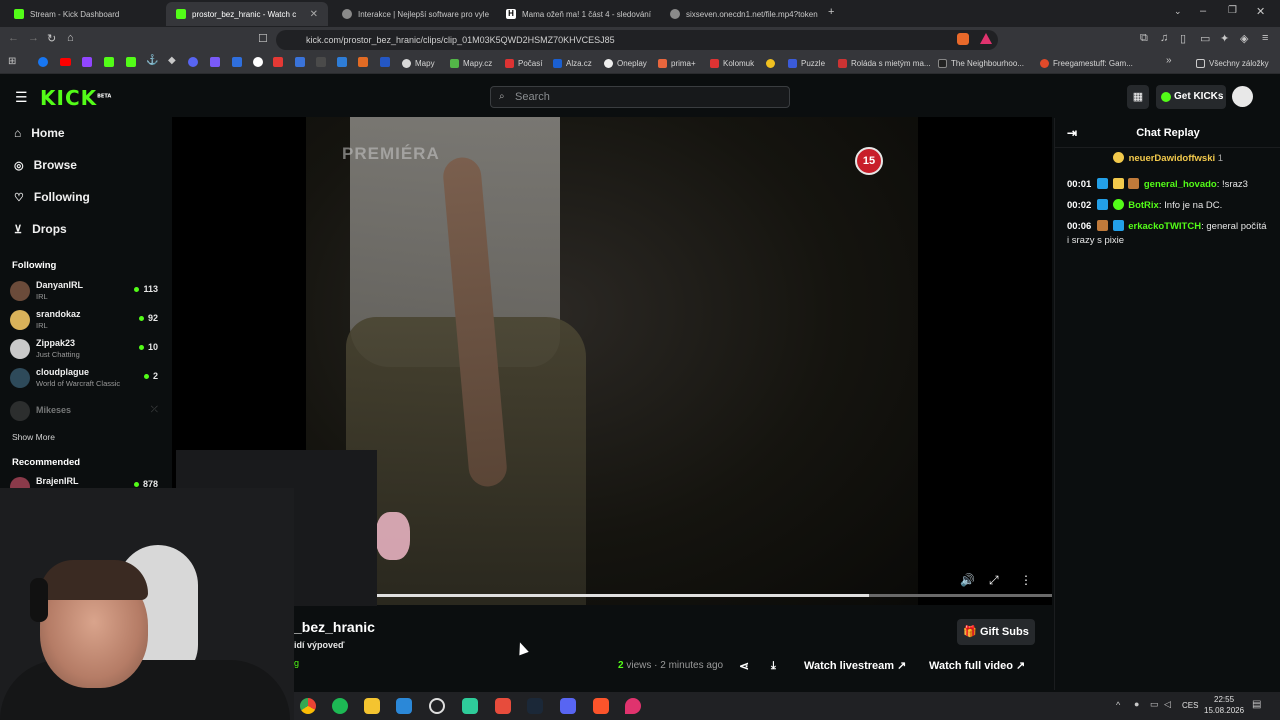 Image resolution: width=1280 pixels, height=720 pixels. What do you see at coordinates (65, 62) in the screenshot?
I see `youtube-icon` at bounding box center [65, 62].